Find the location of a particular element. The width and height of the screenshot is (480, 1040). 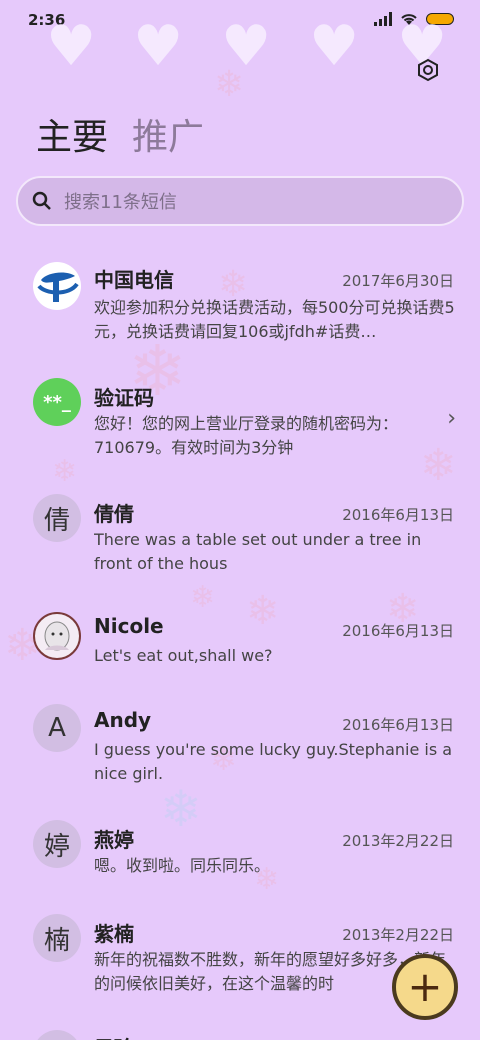

settings-button is located at coordinates (428, 70).